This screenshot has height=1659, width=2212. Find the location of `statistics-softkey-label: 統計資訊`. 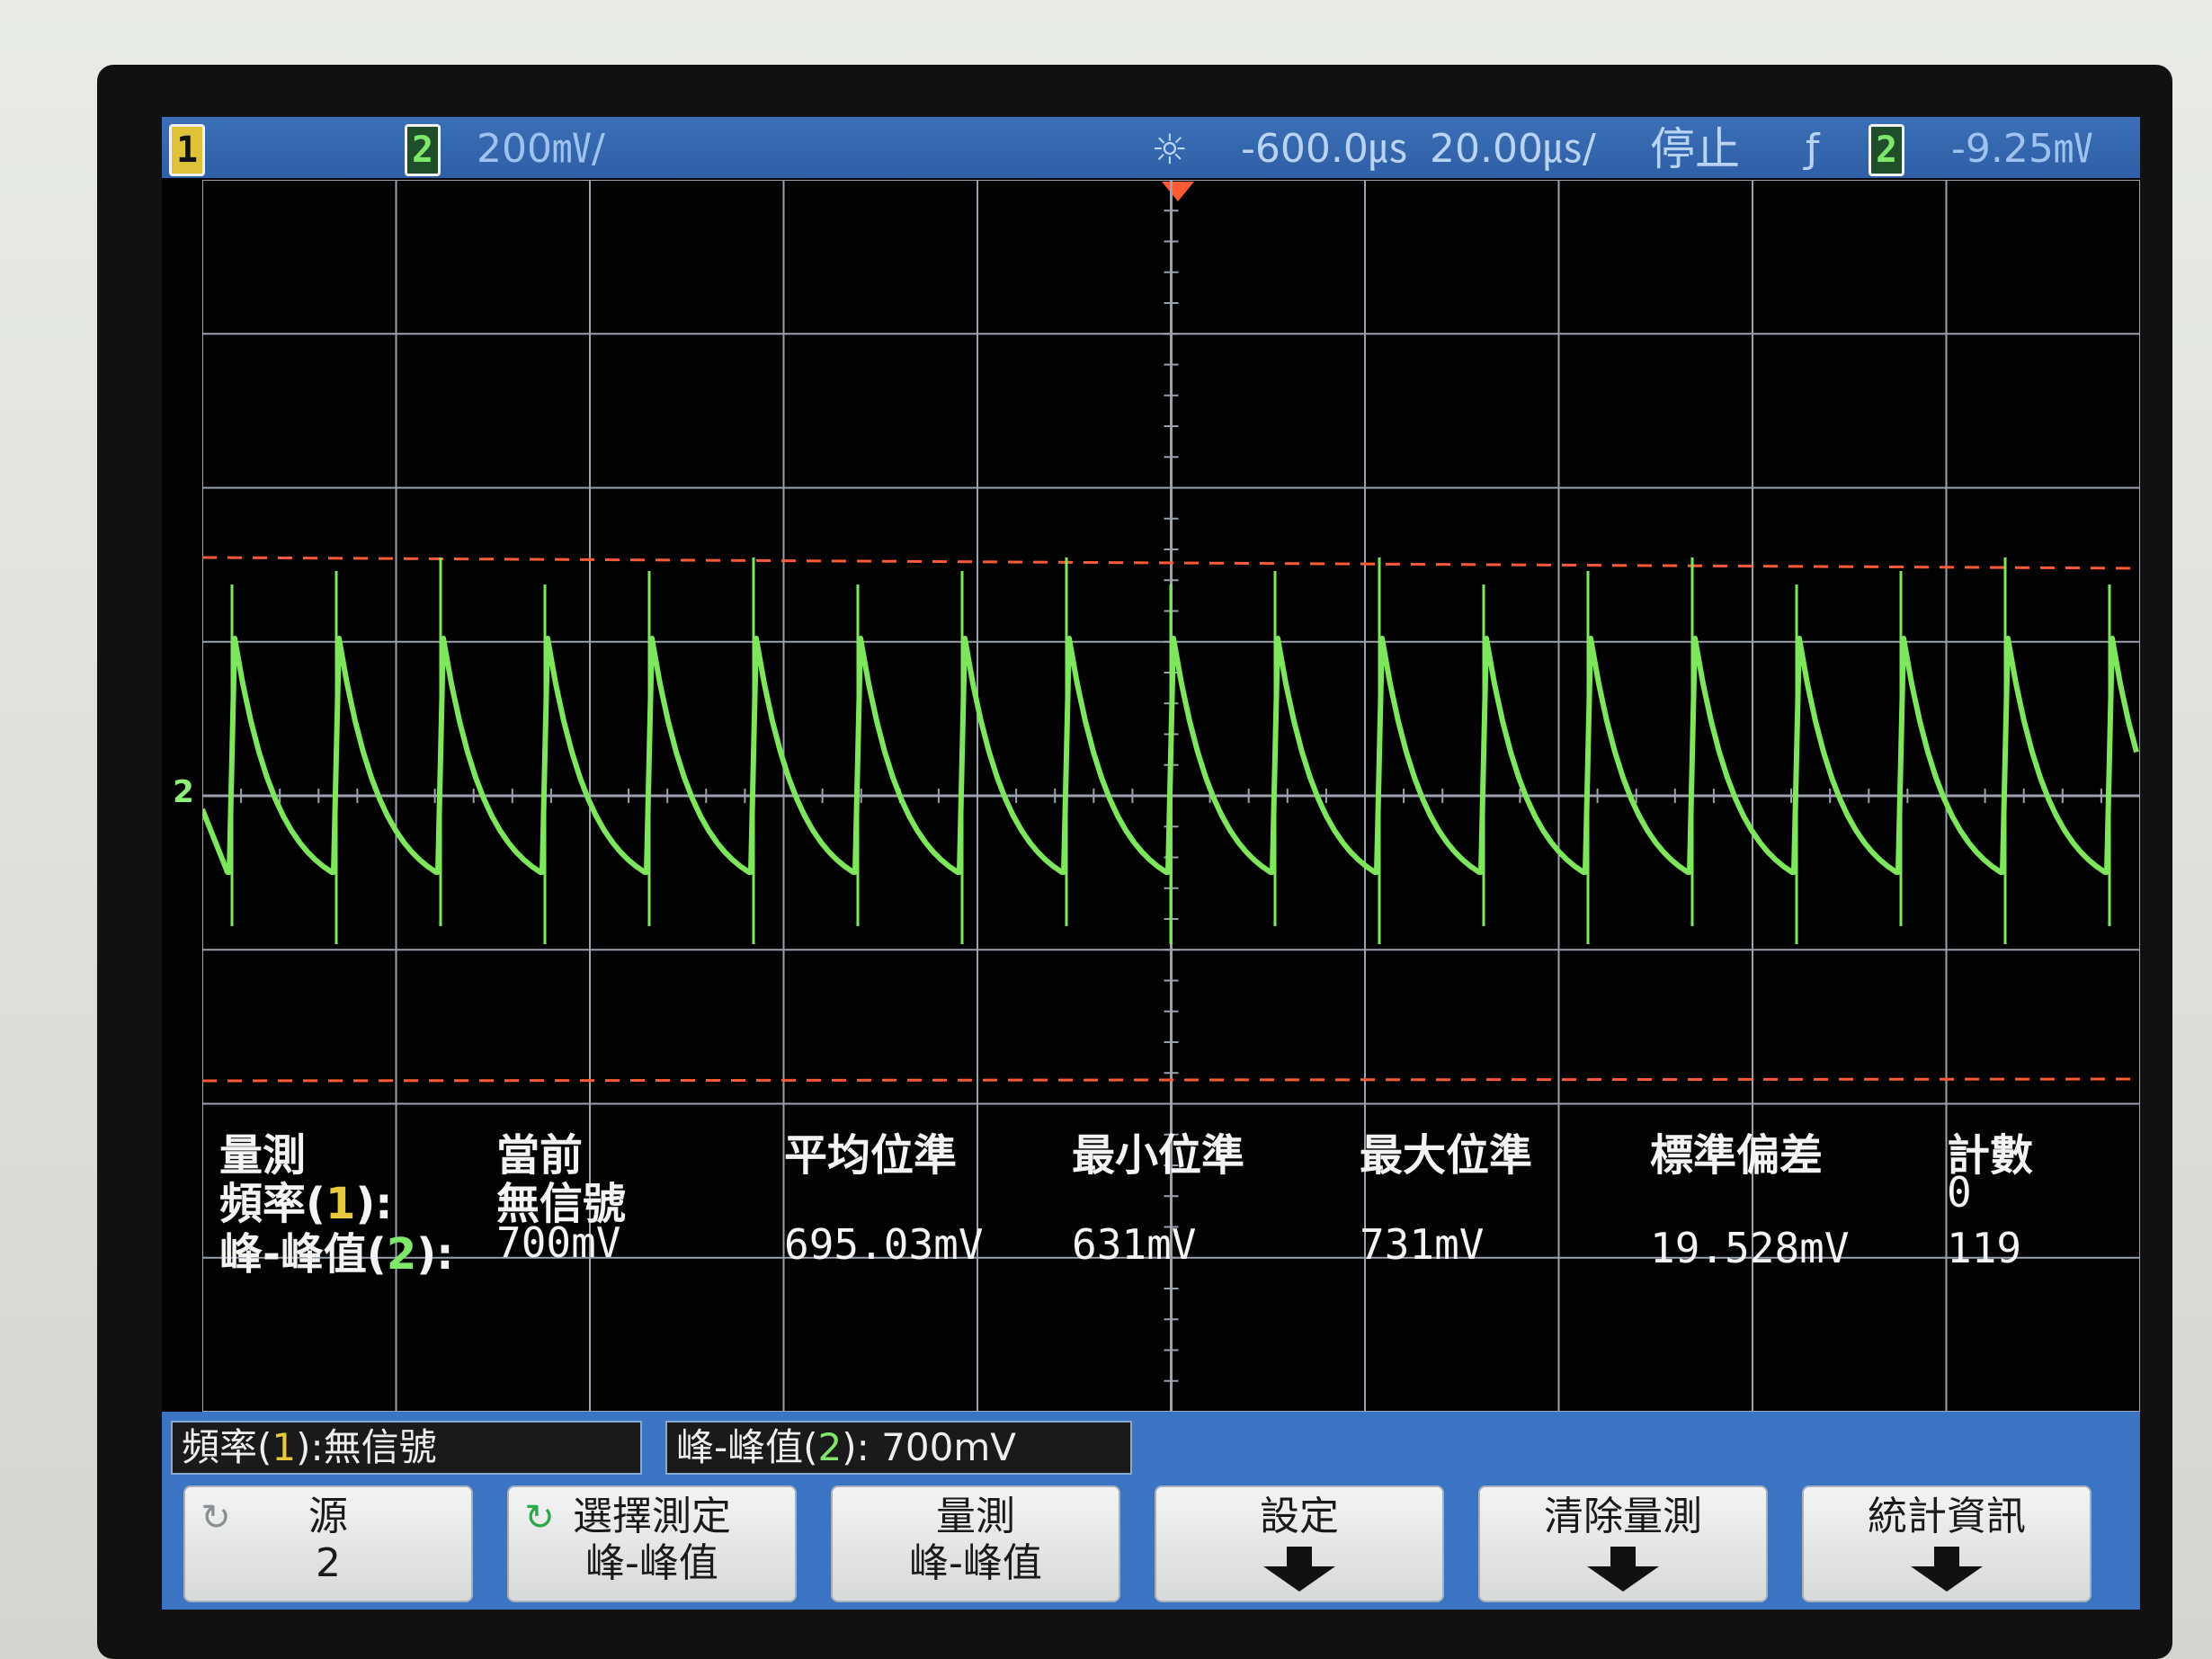

statistics-softkey-label: 統計資訊 is located at coordinates (1947, 1516).